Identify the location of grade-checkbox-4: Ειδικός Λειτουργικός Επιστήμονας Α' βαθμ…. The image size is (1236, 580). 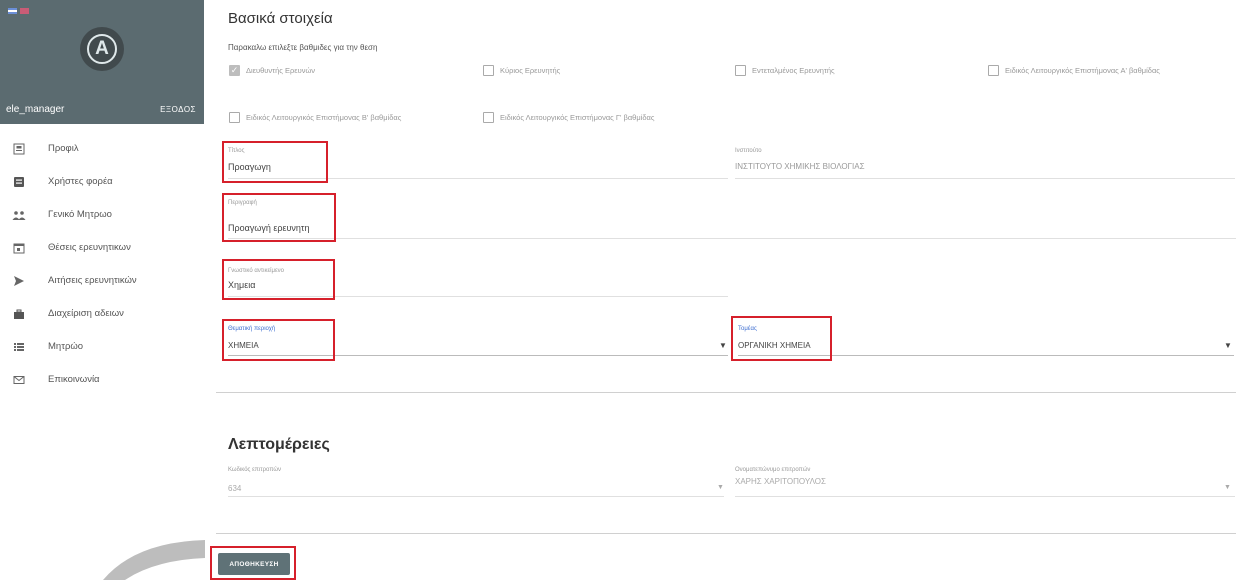
(1074, 70).